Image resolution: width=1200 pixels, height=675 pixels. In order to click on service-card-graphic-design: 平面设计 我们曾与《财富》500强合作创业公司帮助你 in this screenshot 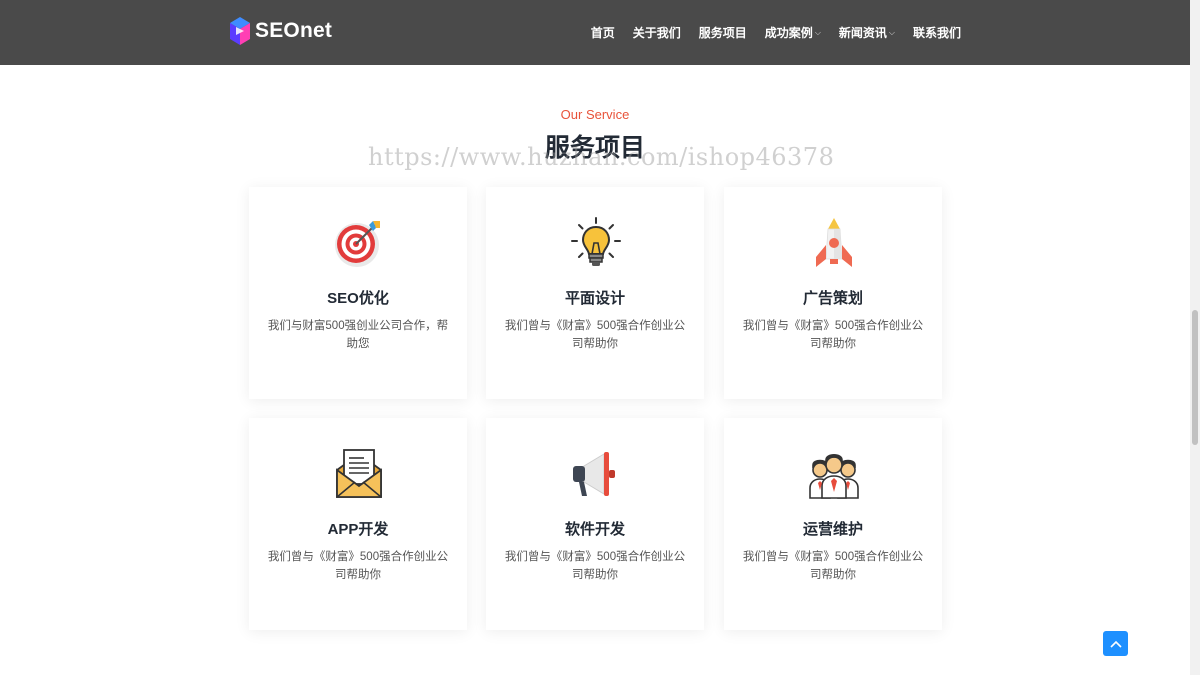, I will do `click(595, 293)`.